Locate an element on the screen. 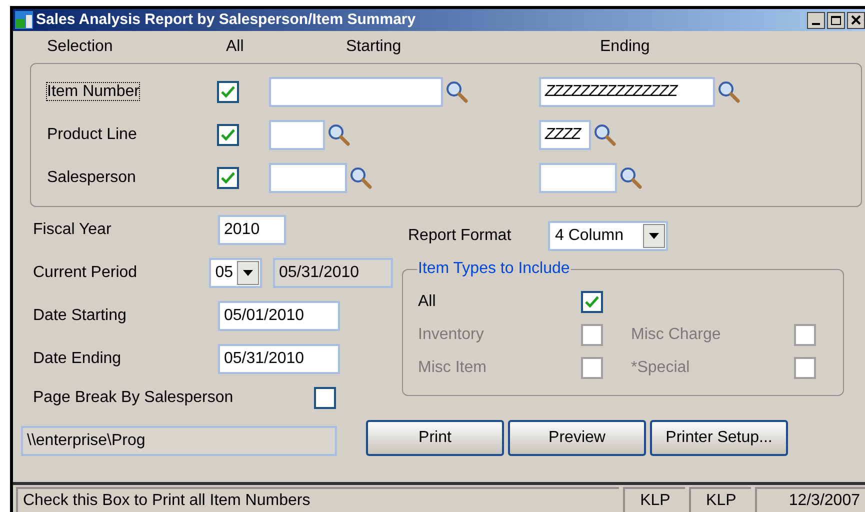 This screenshot has height=512, width=865. field-label: Date Ending is located at coordinates (77, 359).